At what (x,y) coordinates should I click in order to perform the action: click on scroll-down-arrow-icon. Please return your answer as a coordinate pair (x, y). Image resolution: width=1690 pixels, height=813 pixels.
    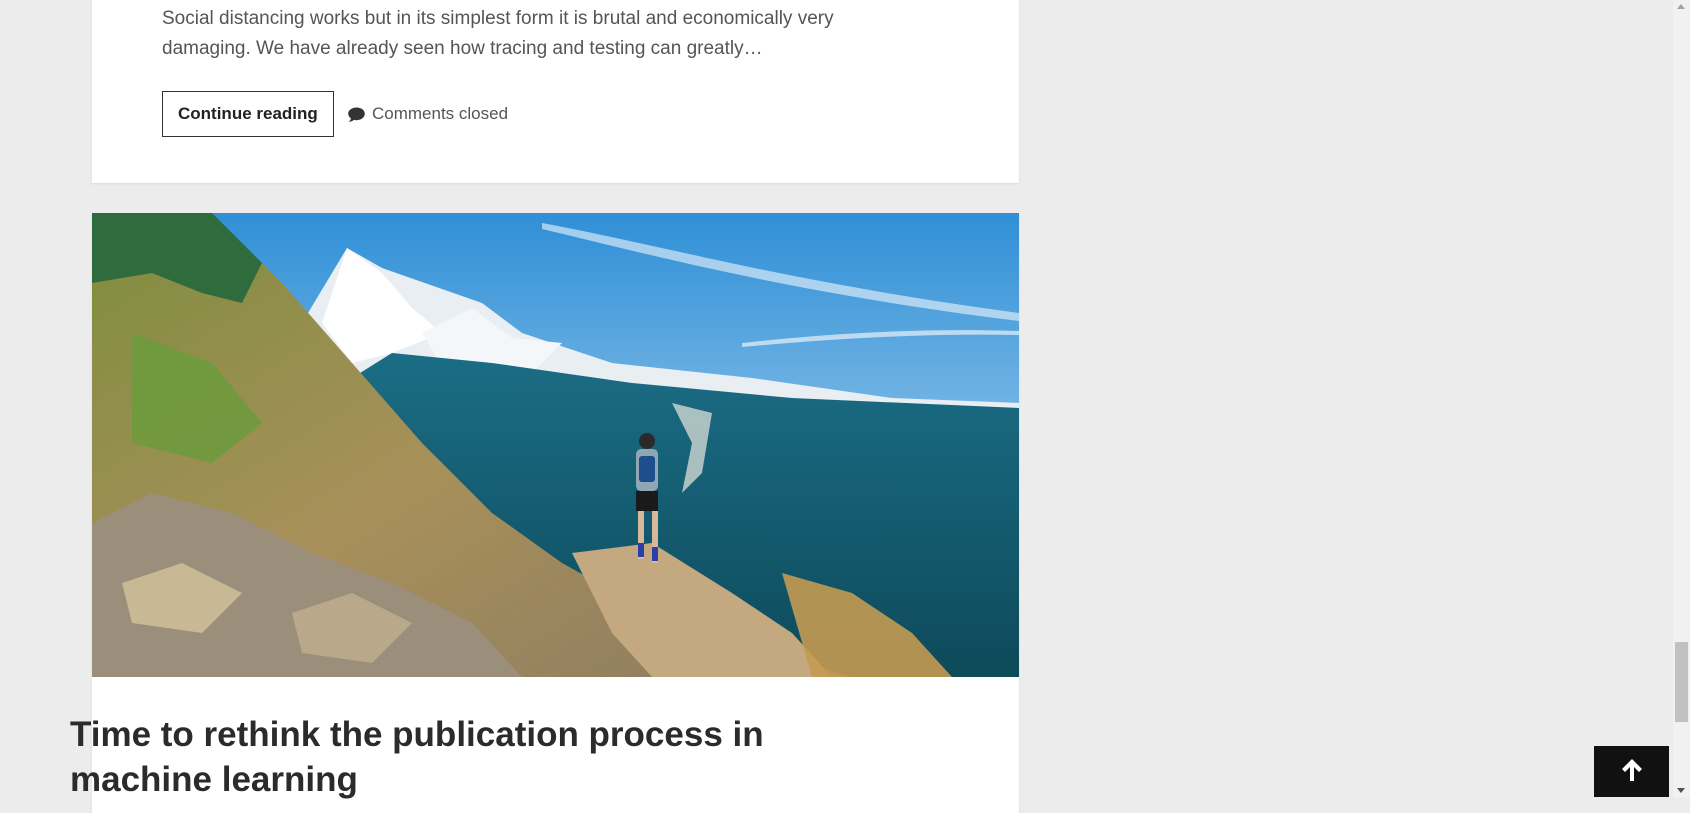
    Looking at the image, I should click on (1681, 790).